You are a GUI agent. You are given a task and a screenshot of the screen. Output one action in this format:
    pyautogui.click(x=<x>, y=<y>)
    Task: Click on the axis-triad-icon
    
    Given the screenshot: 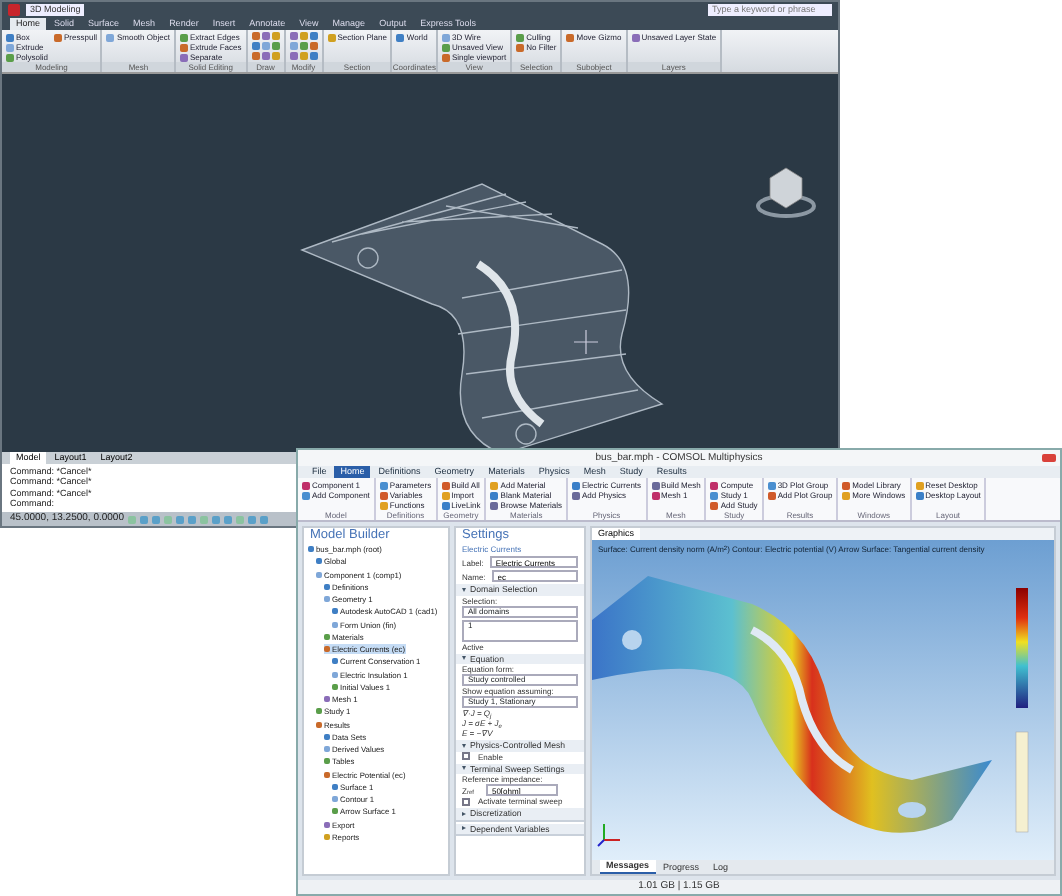 What is the action you would take?
    pyautogui.click(x=609, y=835)
    